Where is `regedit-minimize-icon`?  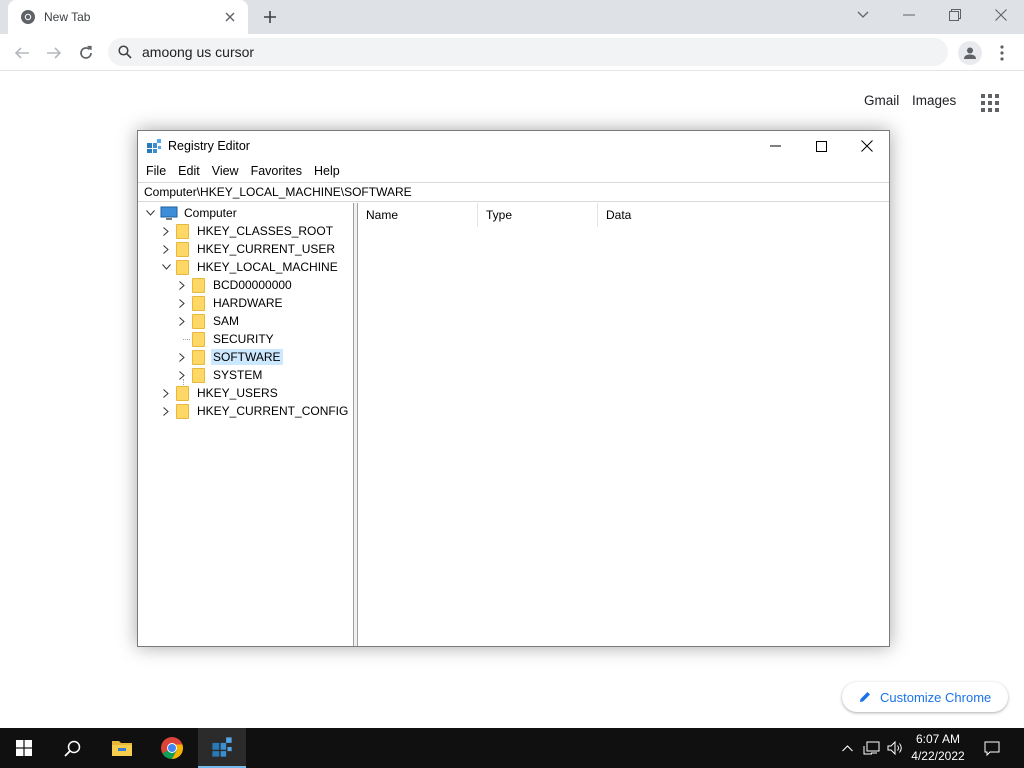
regedit-minimize-icon is located at coordinates (775, 146).